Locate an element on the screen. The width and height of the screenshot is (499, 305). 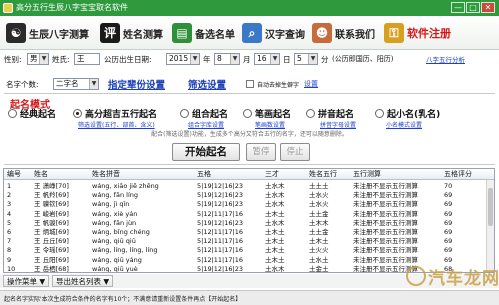
stop-button: 停止 is located at coordinates (295, 152).